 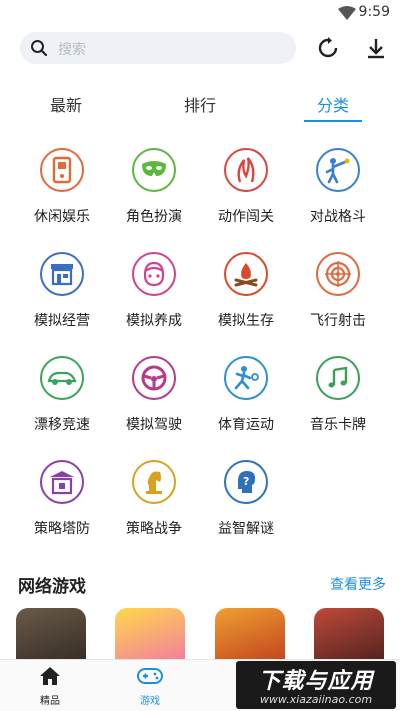 What do you see at coordinates (154, 510) in the screenshot?
I see `category-strategy-war: 策略战争` at bounding box center [154, 510].